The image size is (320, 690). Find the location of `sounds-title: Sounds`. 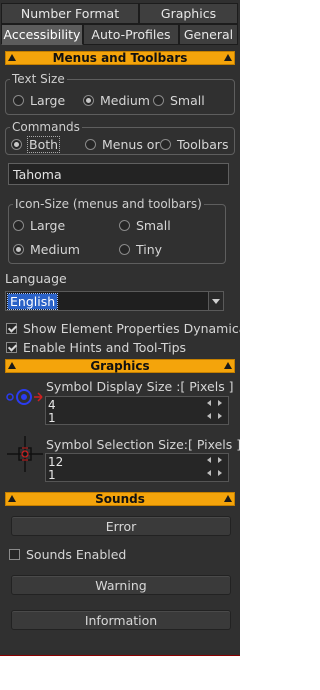

sounds-title: Sounds is located at coordinates (120, 499).